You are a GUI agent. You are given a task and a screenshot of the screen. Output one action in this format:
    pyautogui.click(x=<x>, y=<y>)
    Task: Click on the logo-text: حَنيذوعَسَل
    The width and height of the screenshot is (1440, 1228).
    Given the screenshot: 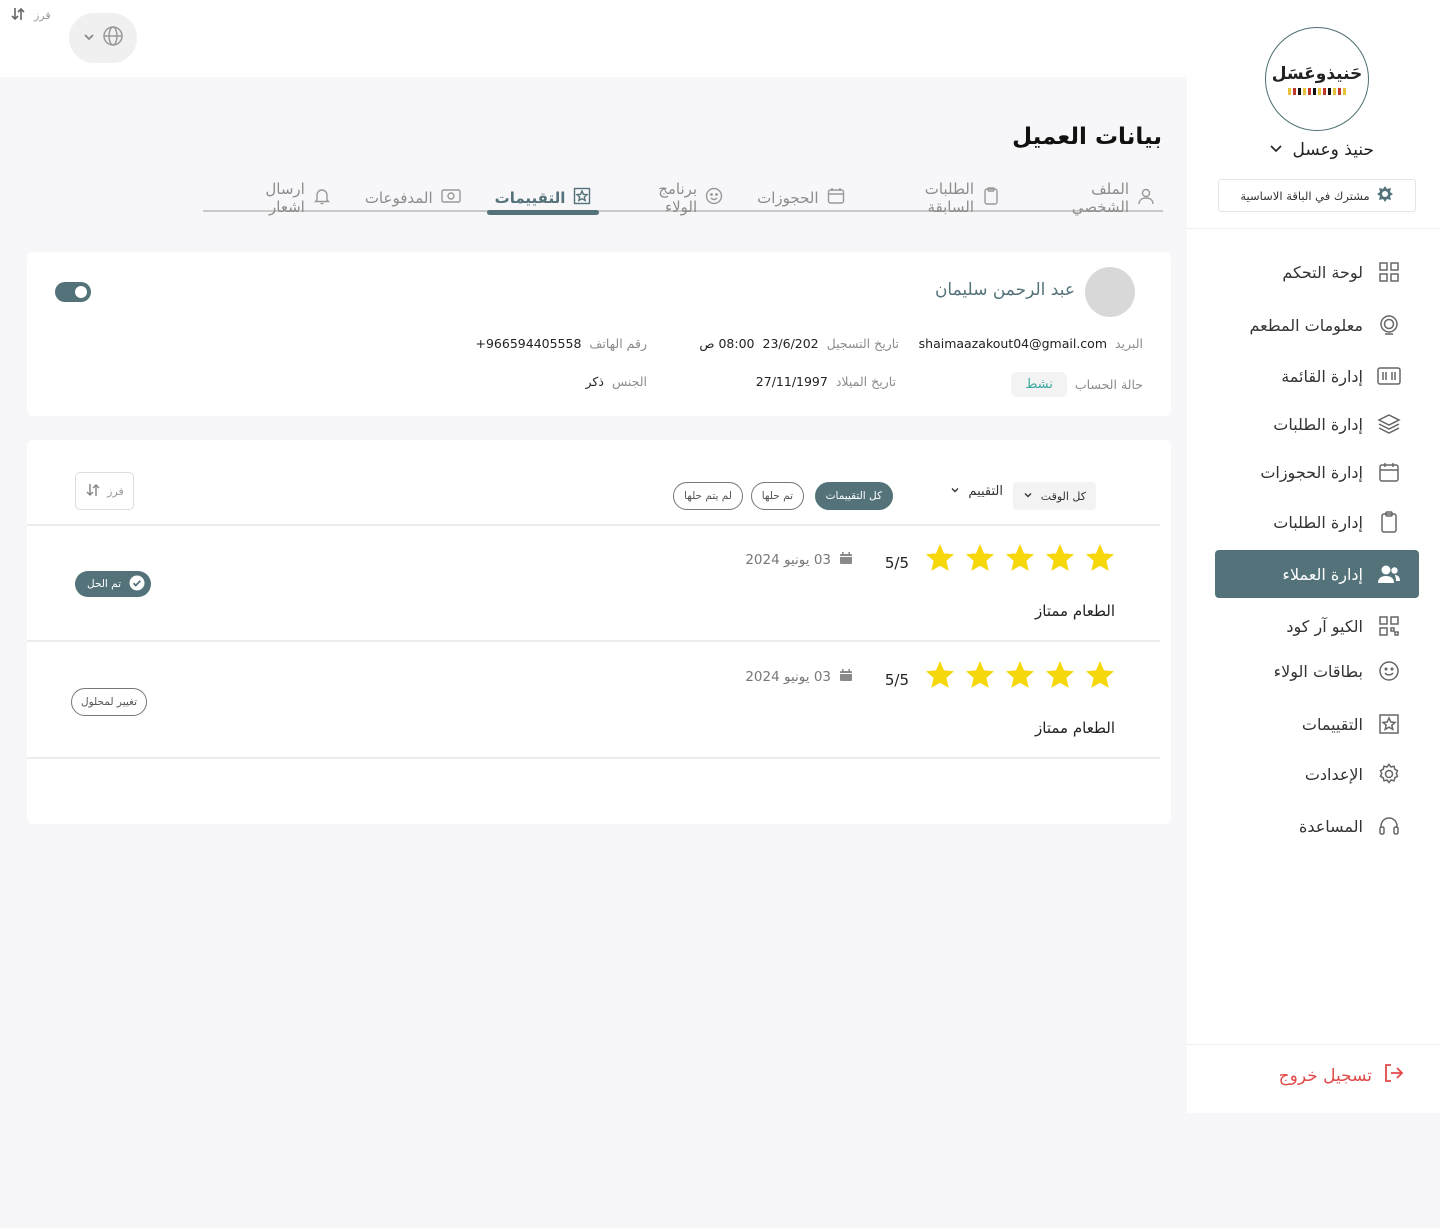 What is the action you would take?
    pyautogui.click(x=1317, y=73)
    